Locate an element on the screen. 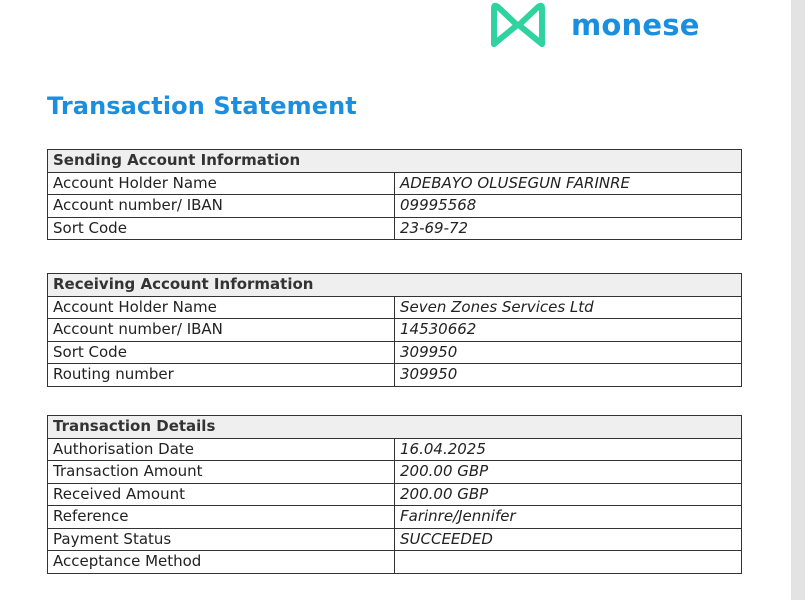  table-row: Account number/ IBAN 09995568 is located at coordinates (394, 206).